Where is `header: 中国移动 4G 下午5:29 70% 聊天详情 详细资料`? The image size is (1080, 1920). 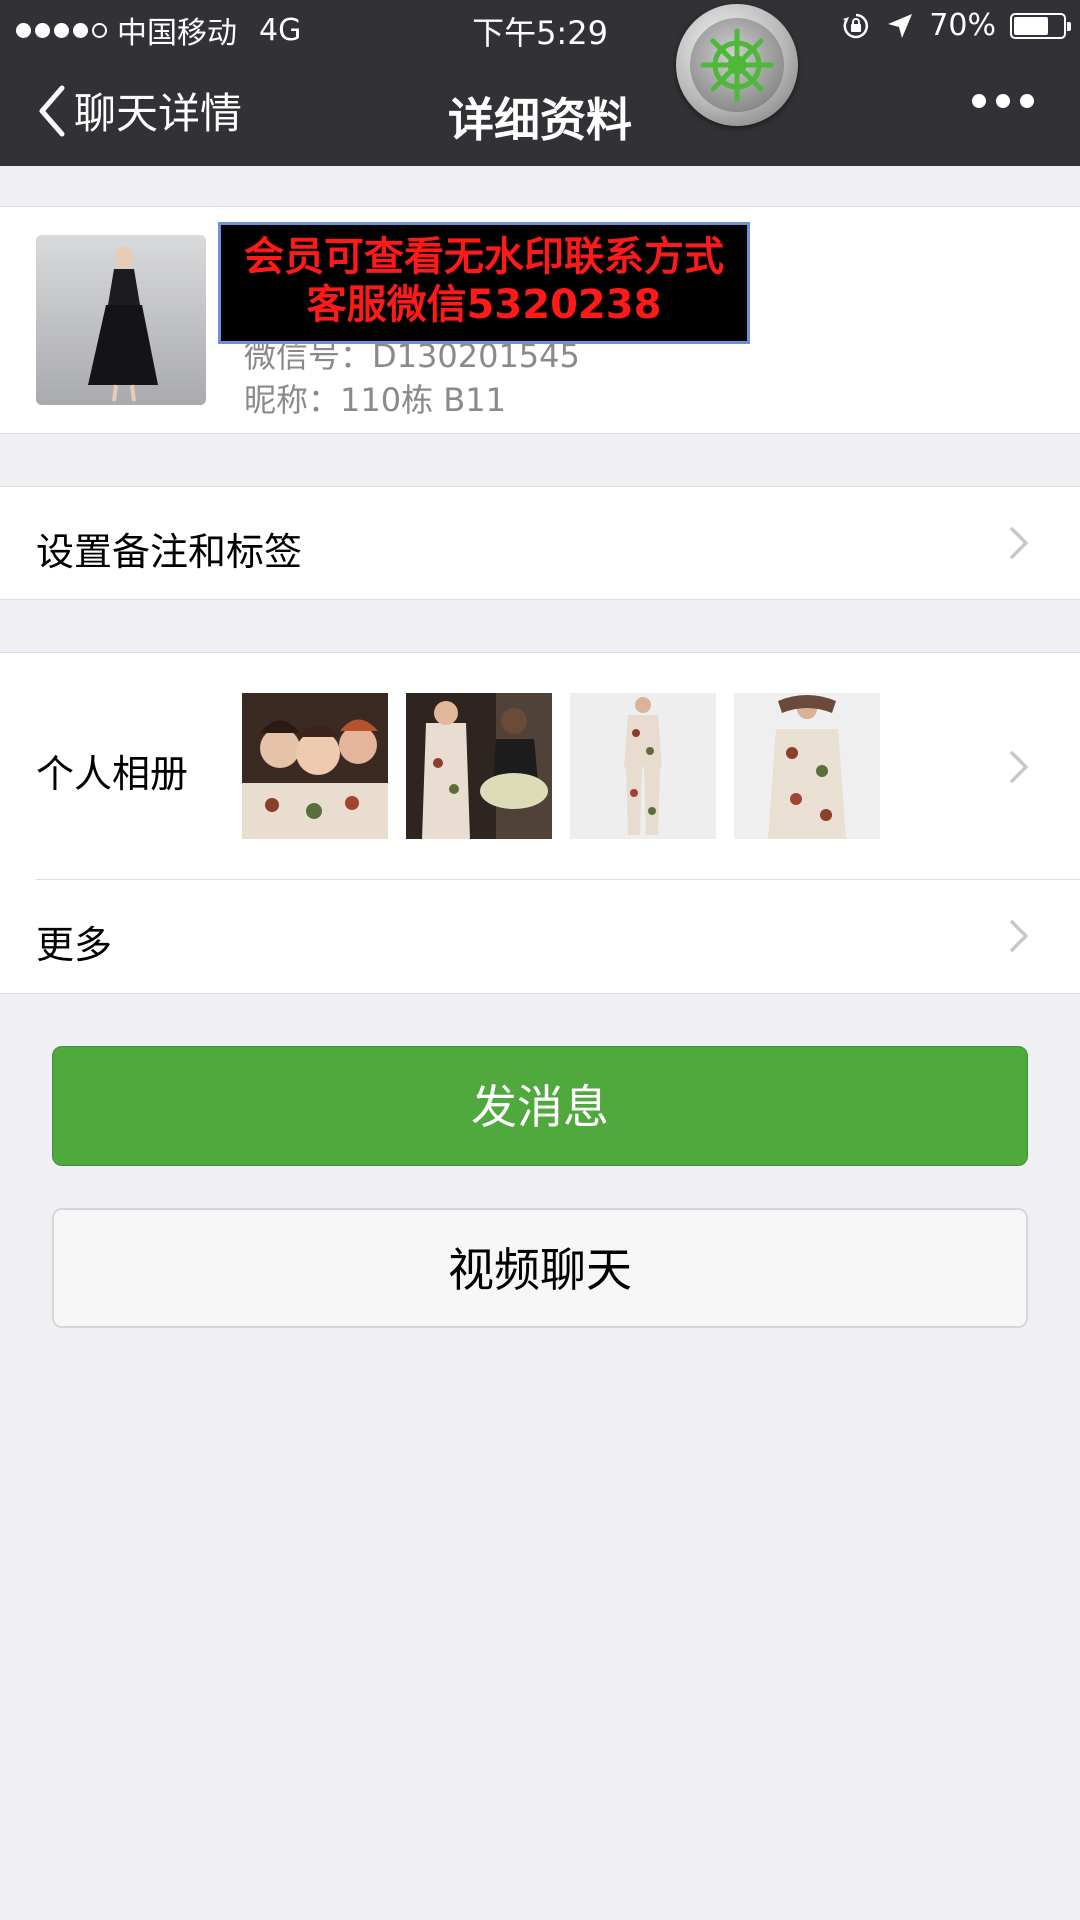 header: 中国移动 4G 下午5:29 70% 聊天详情 详细资料 is located at coordinates (540, 83).